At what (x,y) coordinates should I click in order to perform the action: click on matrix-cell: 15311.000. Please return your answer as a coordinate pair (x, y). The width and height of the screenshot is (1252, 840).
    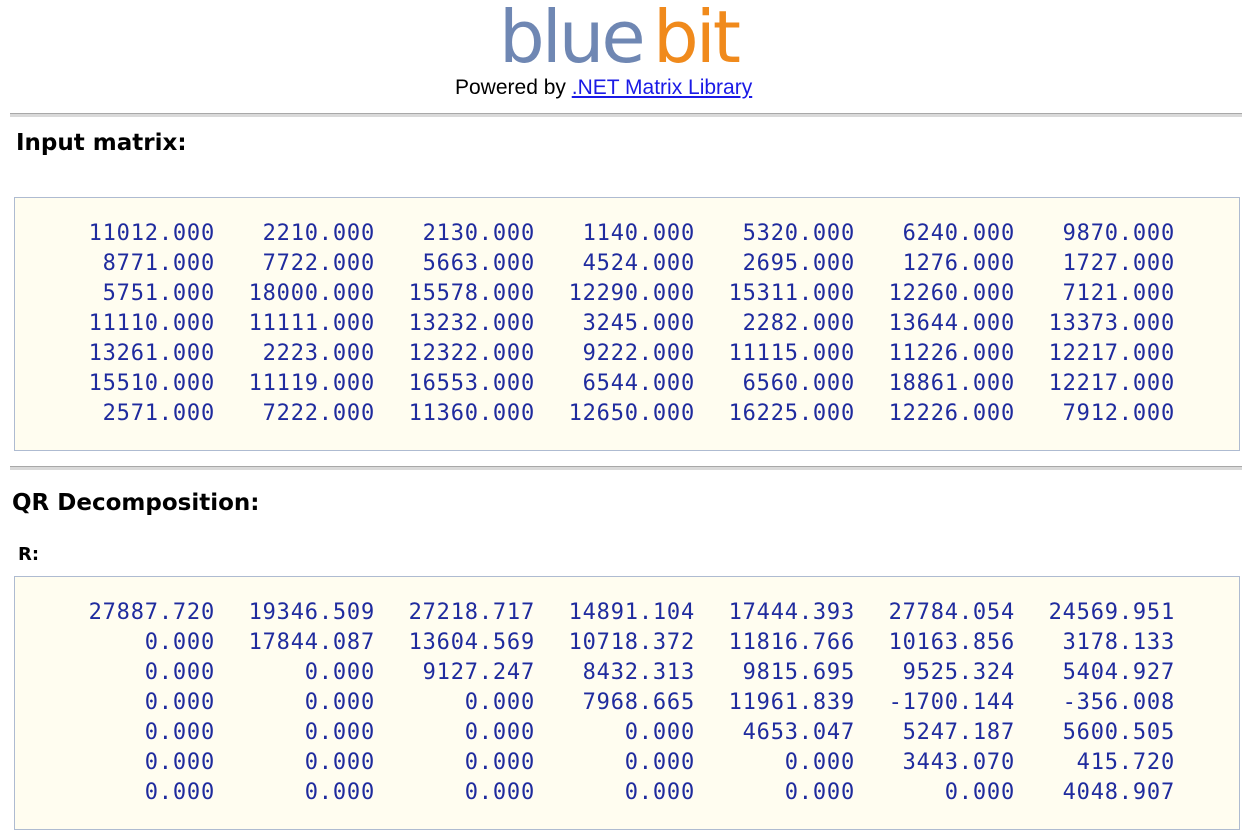
    Looking at the image, I should click on (791, 293).